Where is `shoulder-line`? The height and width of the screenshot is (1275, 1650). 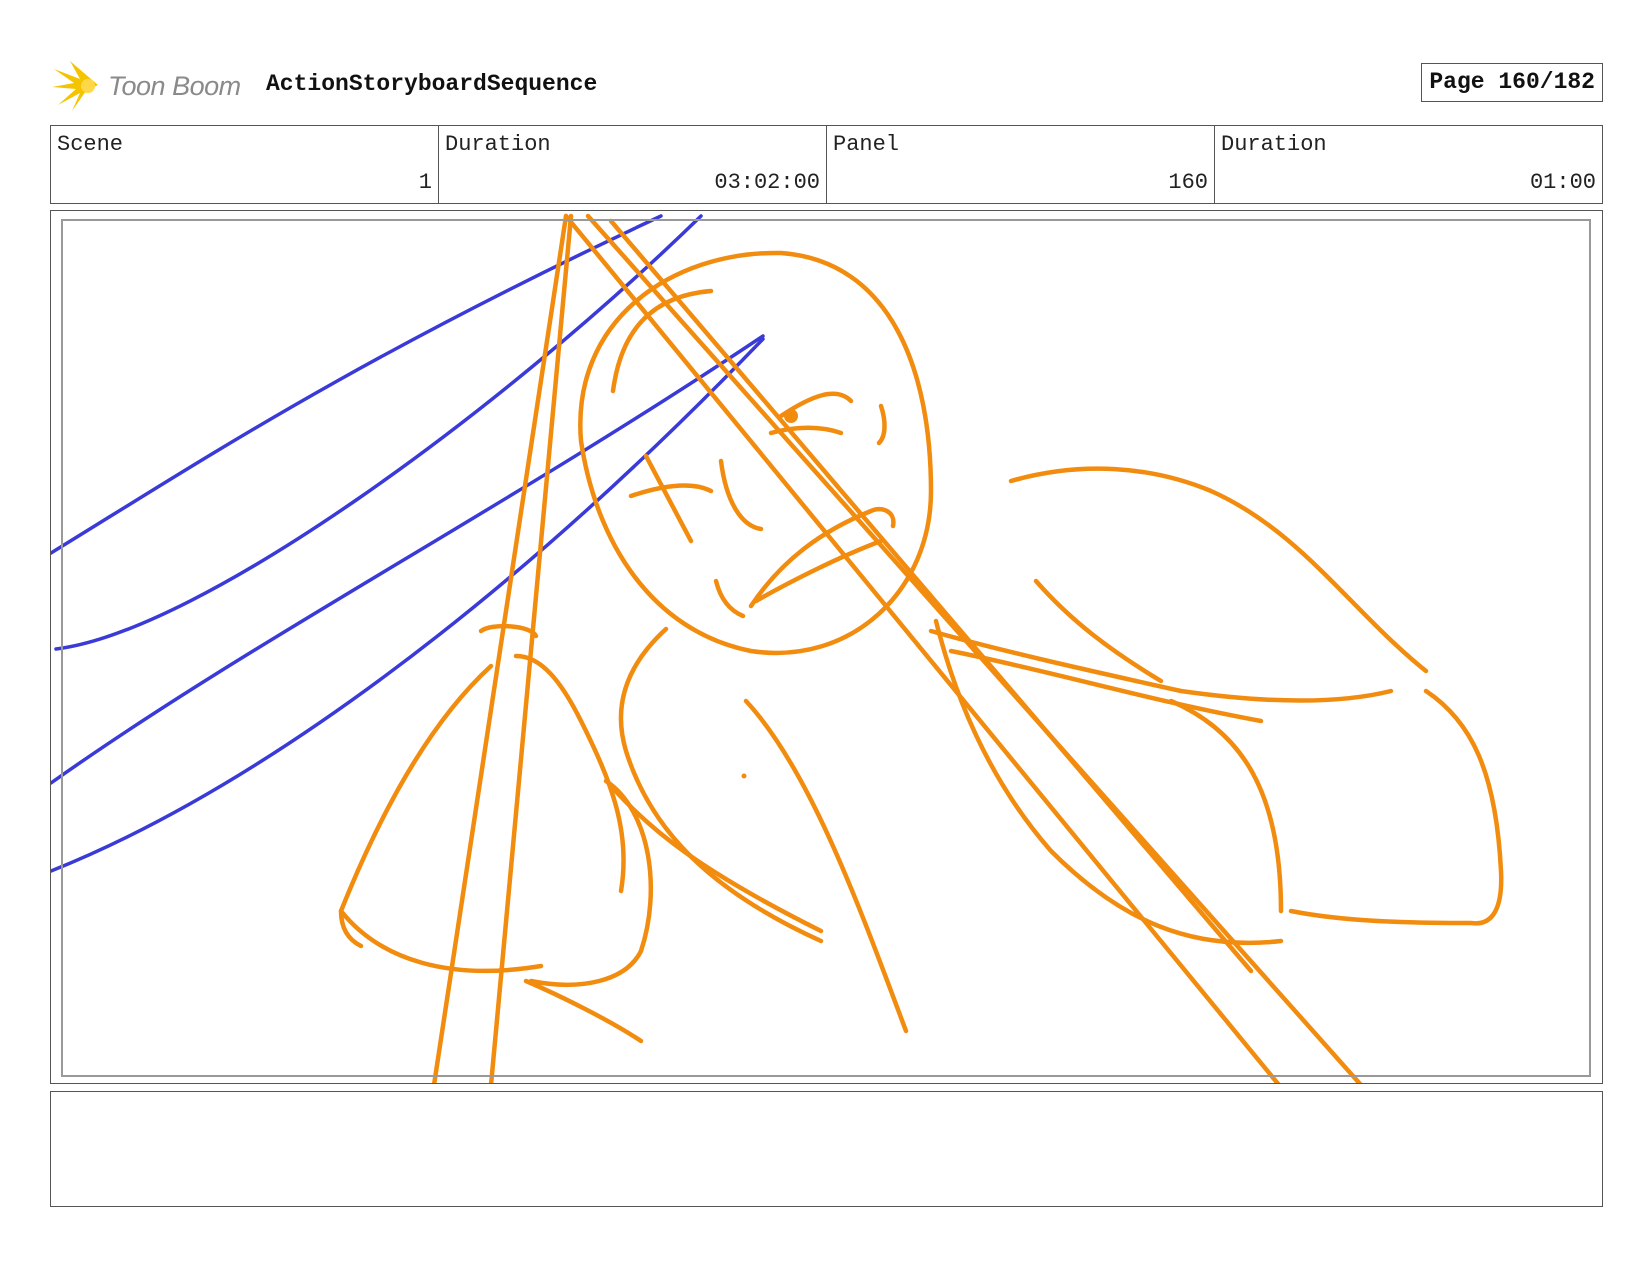
shoulder-line is located at coordinates (1218, 570).